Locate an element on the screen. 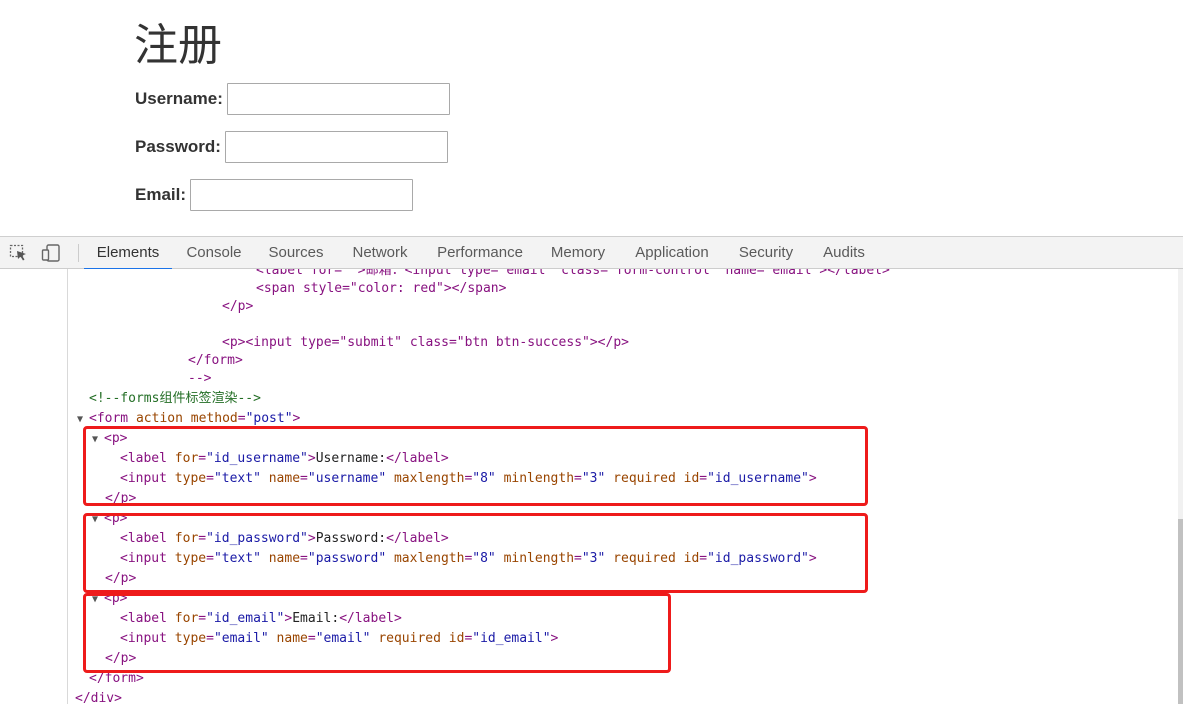  email-row: Email: is located at coordinates (274, 195).